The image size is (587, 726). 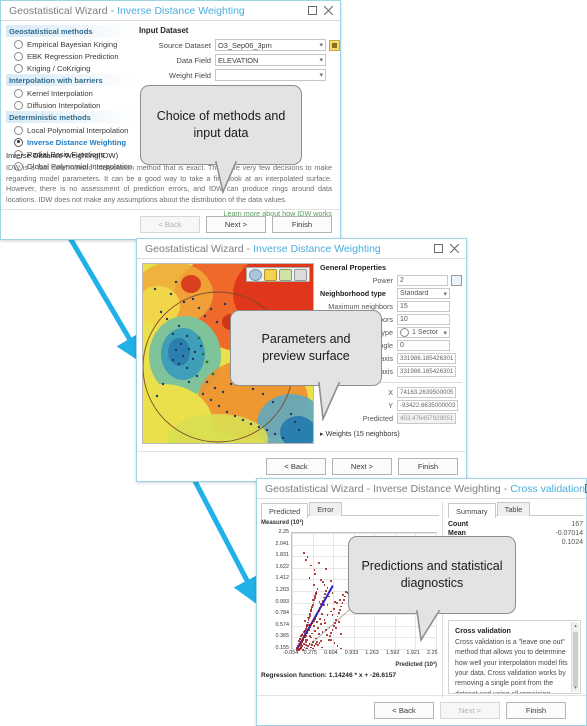 I want to click on tab-error: Error, so click(x=325, y=509).